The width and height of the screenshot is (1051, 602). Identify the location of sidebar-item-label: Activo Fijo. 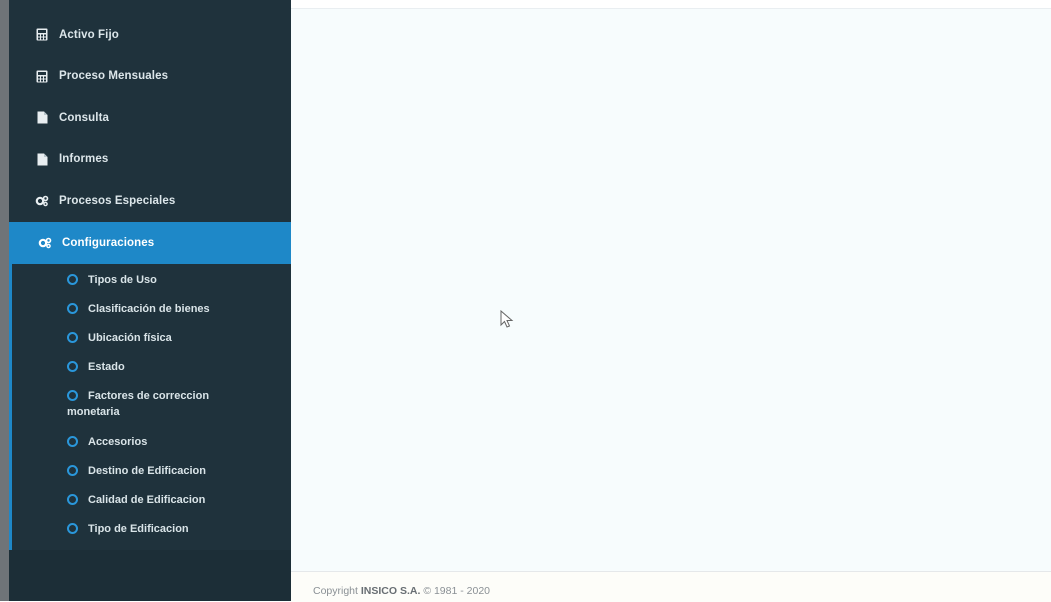
(89, 34).